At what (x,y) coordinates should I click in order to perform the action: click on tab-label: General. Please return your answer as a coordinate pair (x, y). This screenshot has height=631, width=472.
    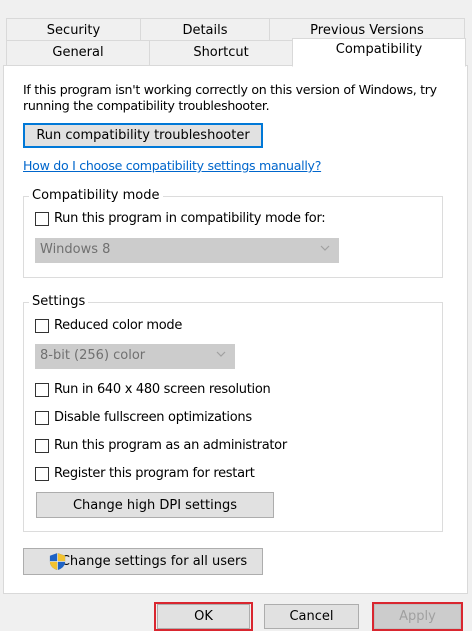
    Looking at the image, I should click on (78, 52).